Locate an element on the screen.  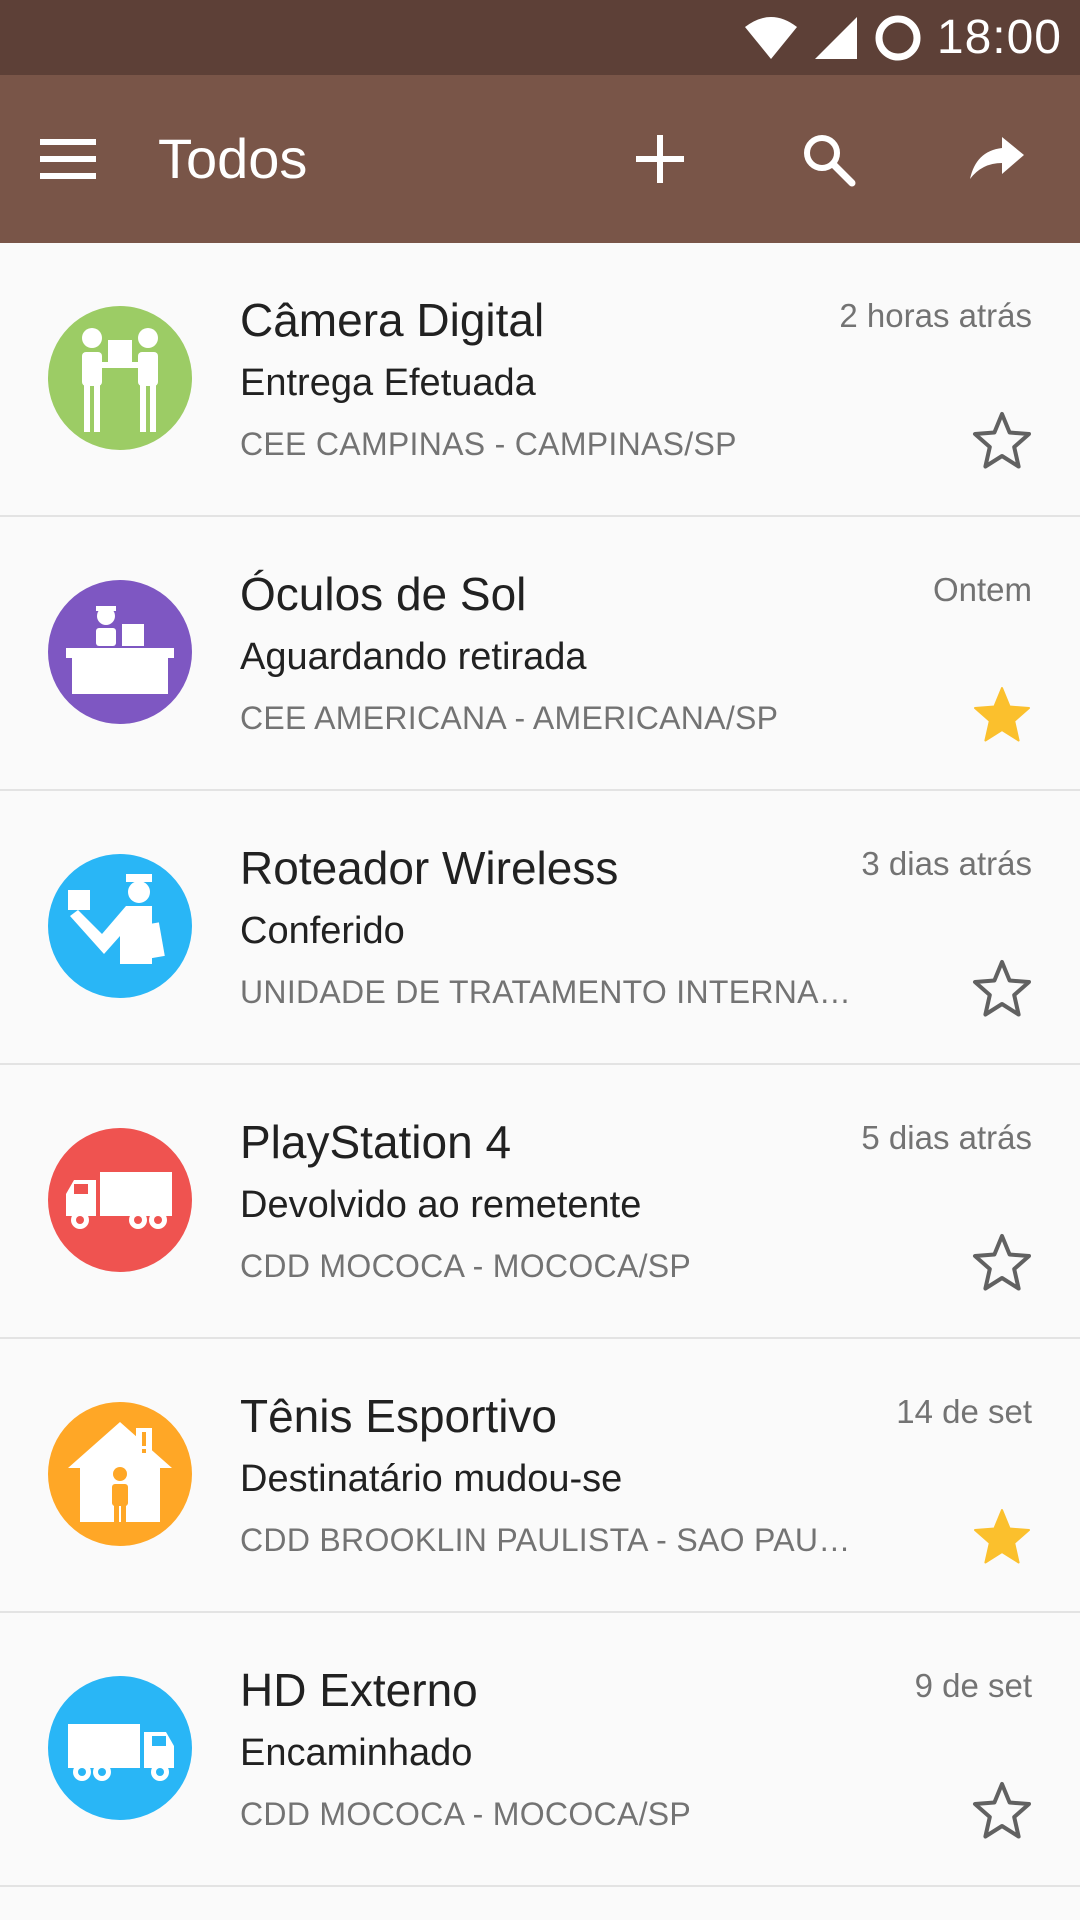
item-status: Devolvido ao remetente is located at coordinates (441, 1205).